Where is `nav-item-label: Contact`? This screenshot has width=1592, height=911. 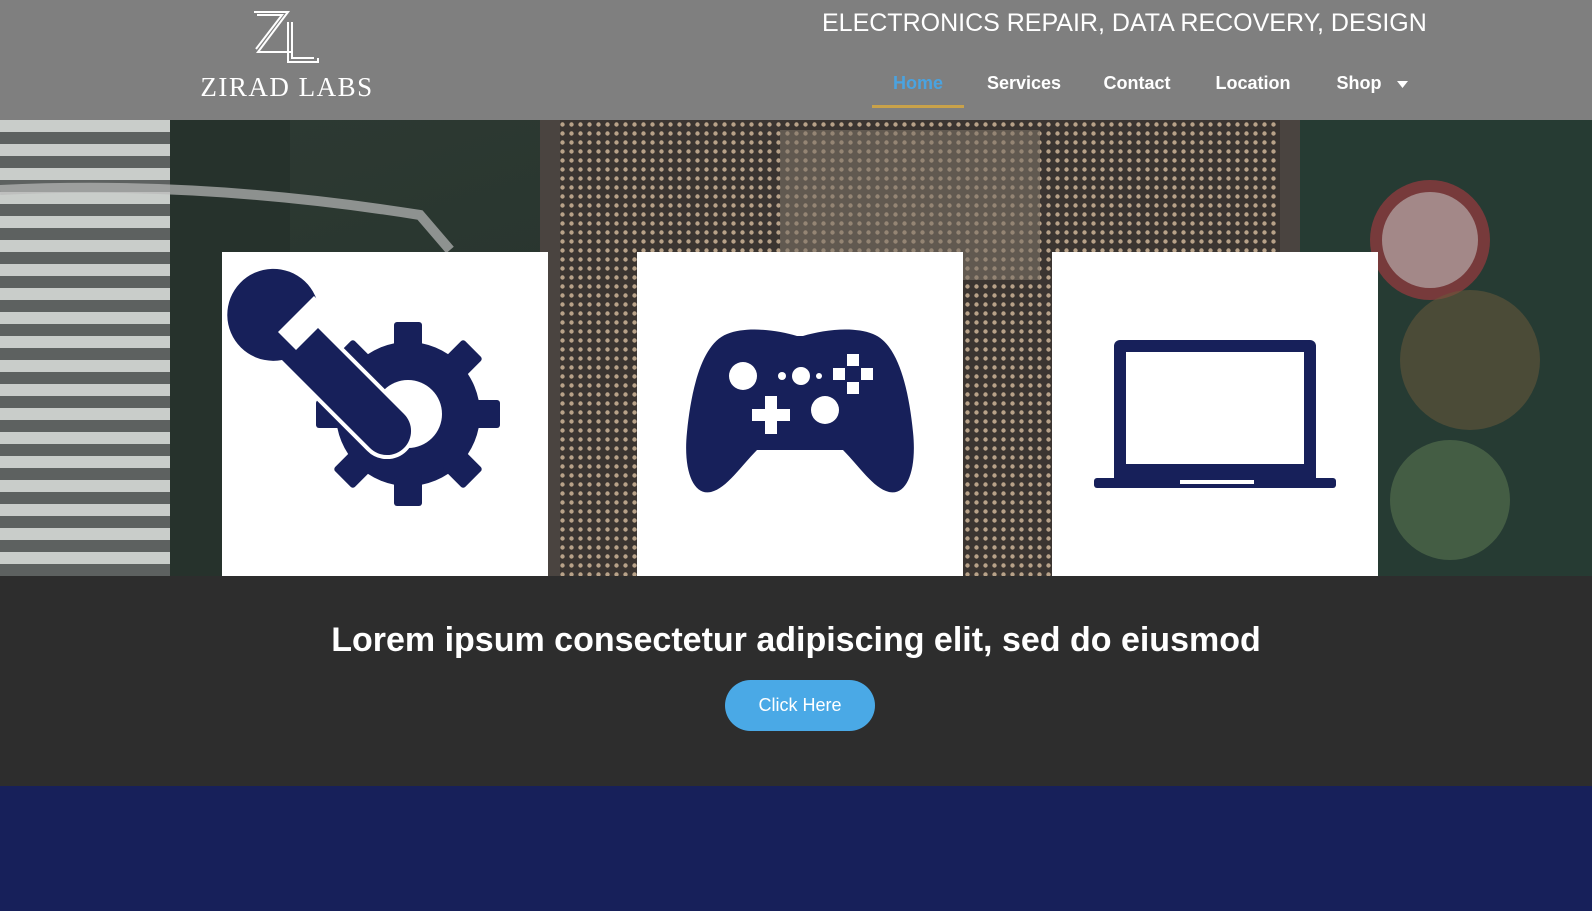 nav-item-label: Contact is located at coordinates (1137, 83).